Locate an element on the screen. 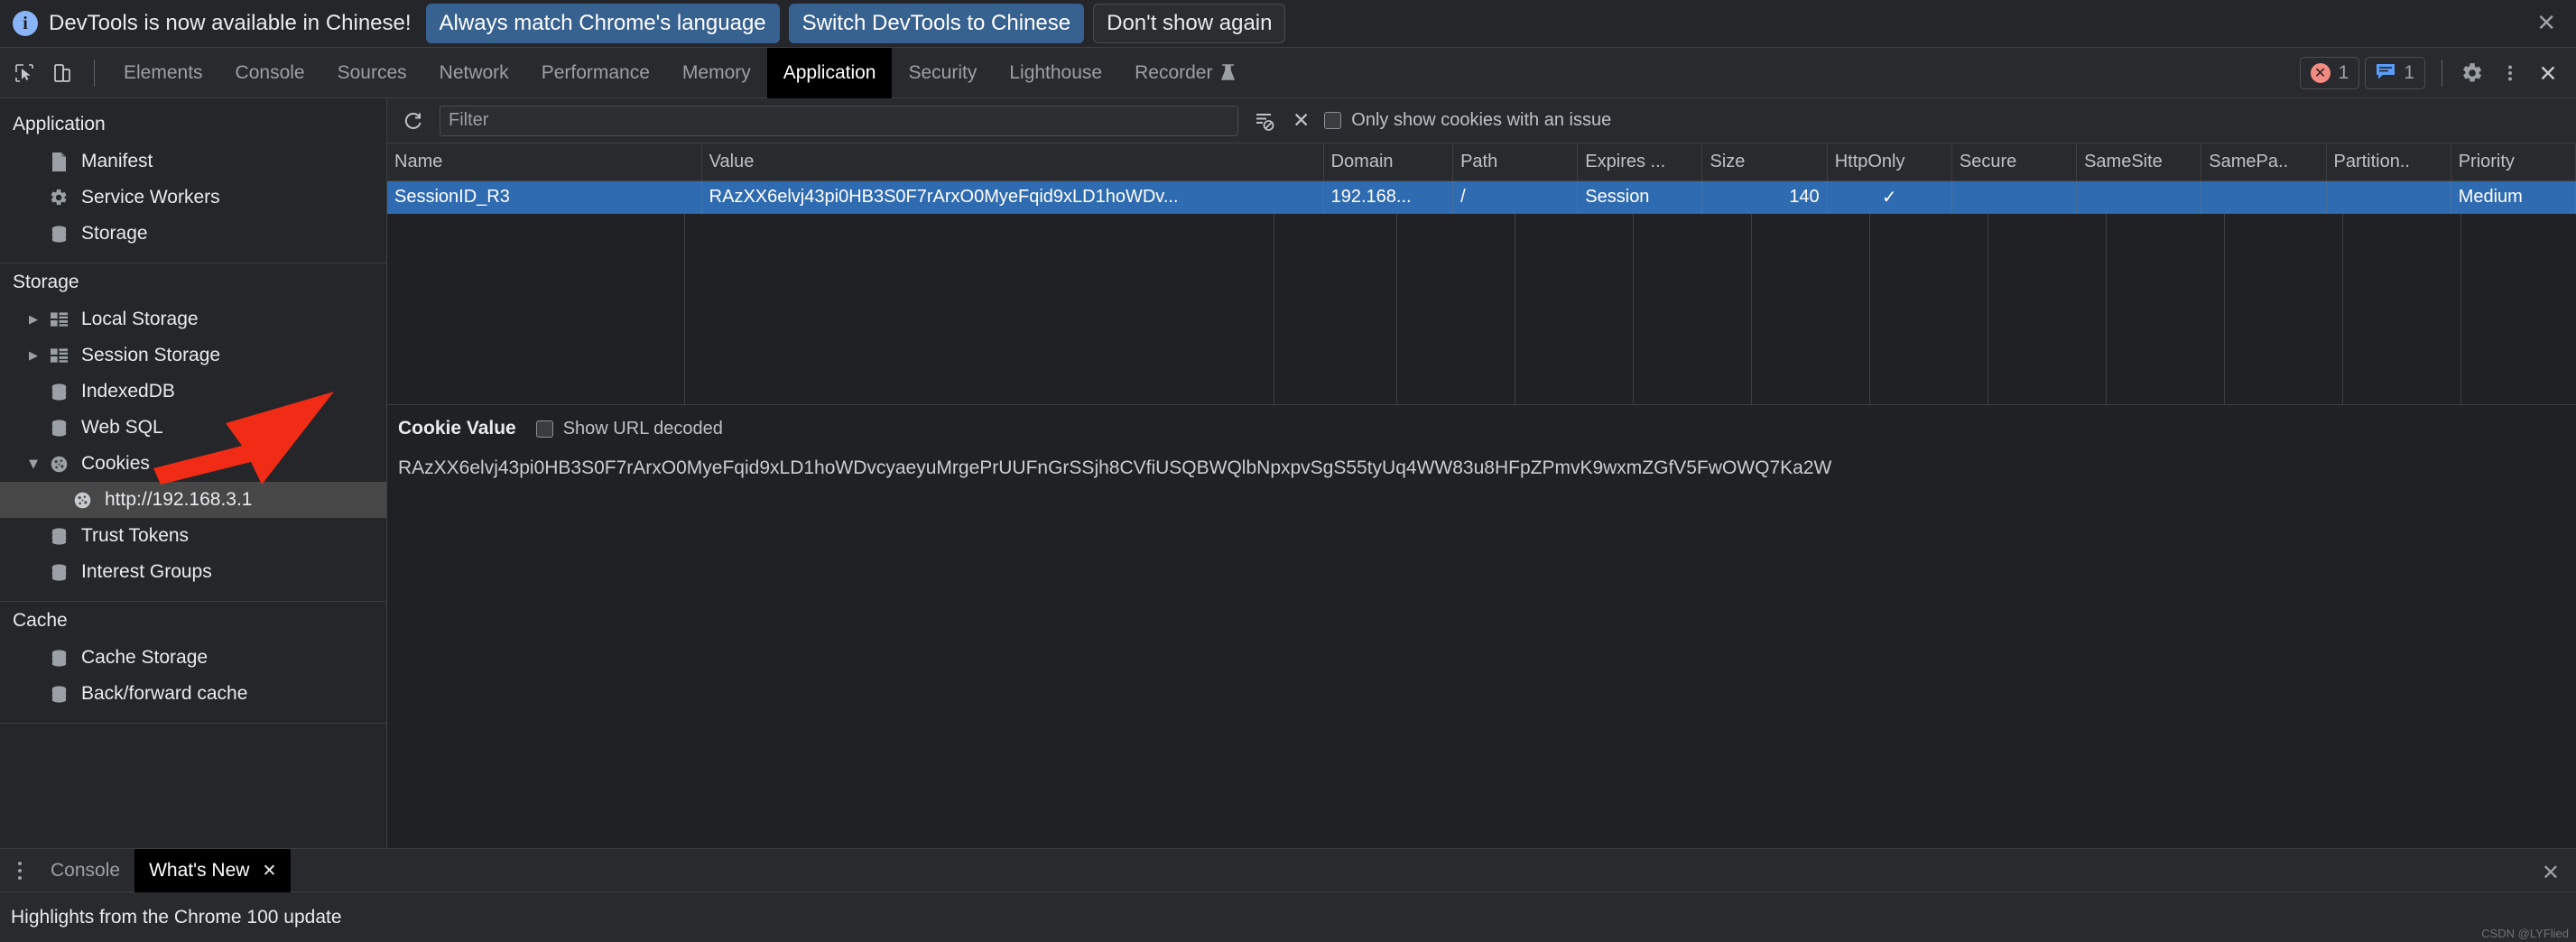  sidebar-header-cache: Cache is located at coordinates (40, 620).